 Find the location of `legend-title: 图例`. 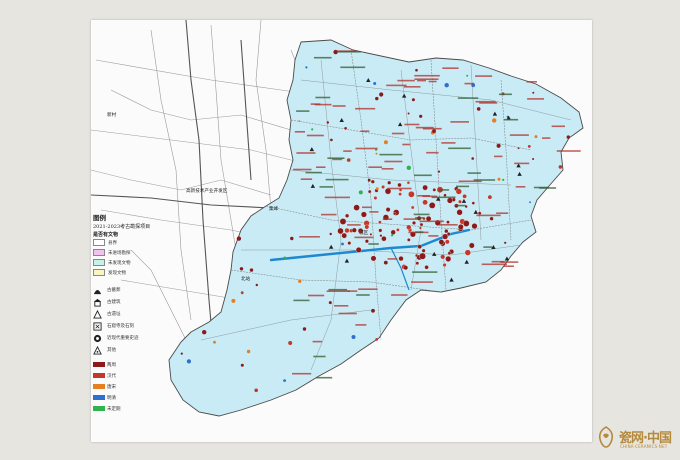

legend-title: 图例 is located at coordinates (99, 218).